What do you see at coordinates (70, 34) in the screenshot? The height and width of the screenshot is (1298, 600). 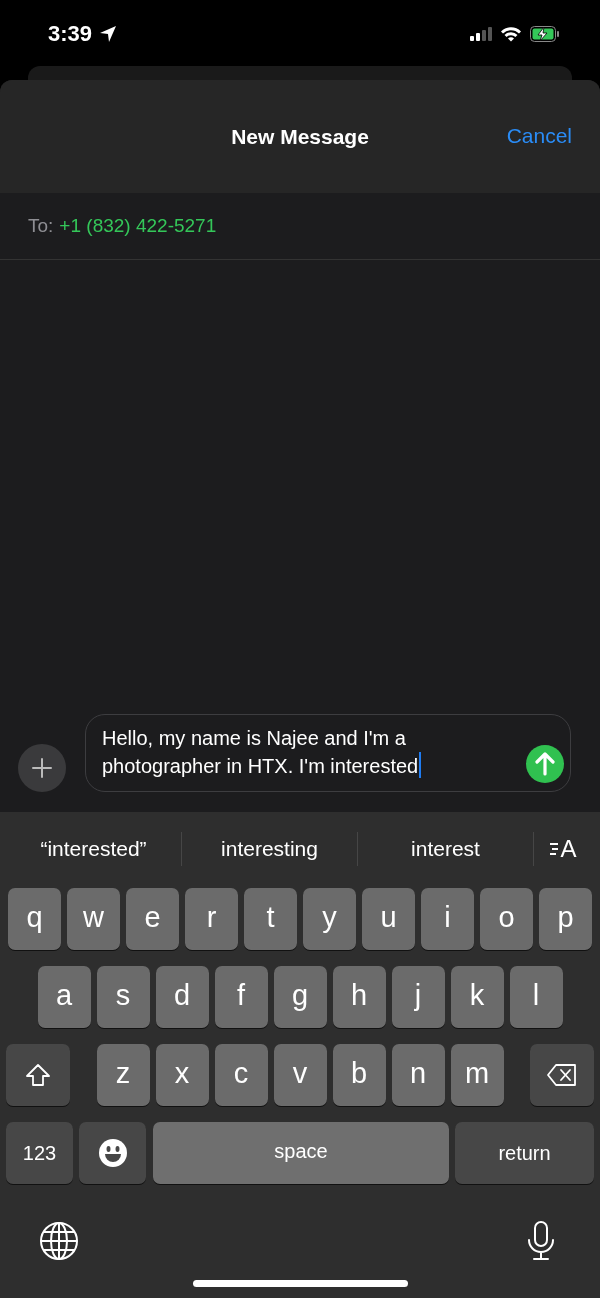 I see `clock-time: 3:39` at bounding box center [70, 34].